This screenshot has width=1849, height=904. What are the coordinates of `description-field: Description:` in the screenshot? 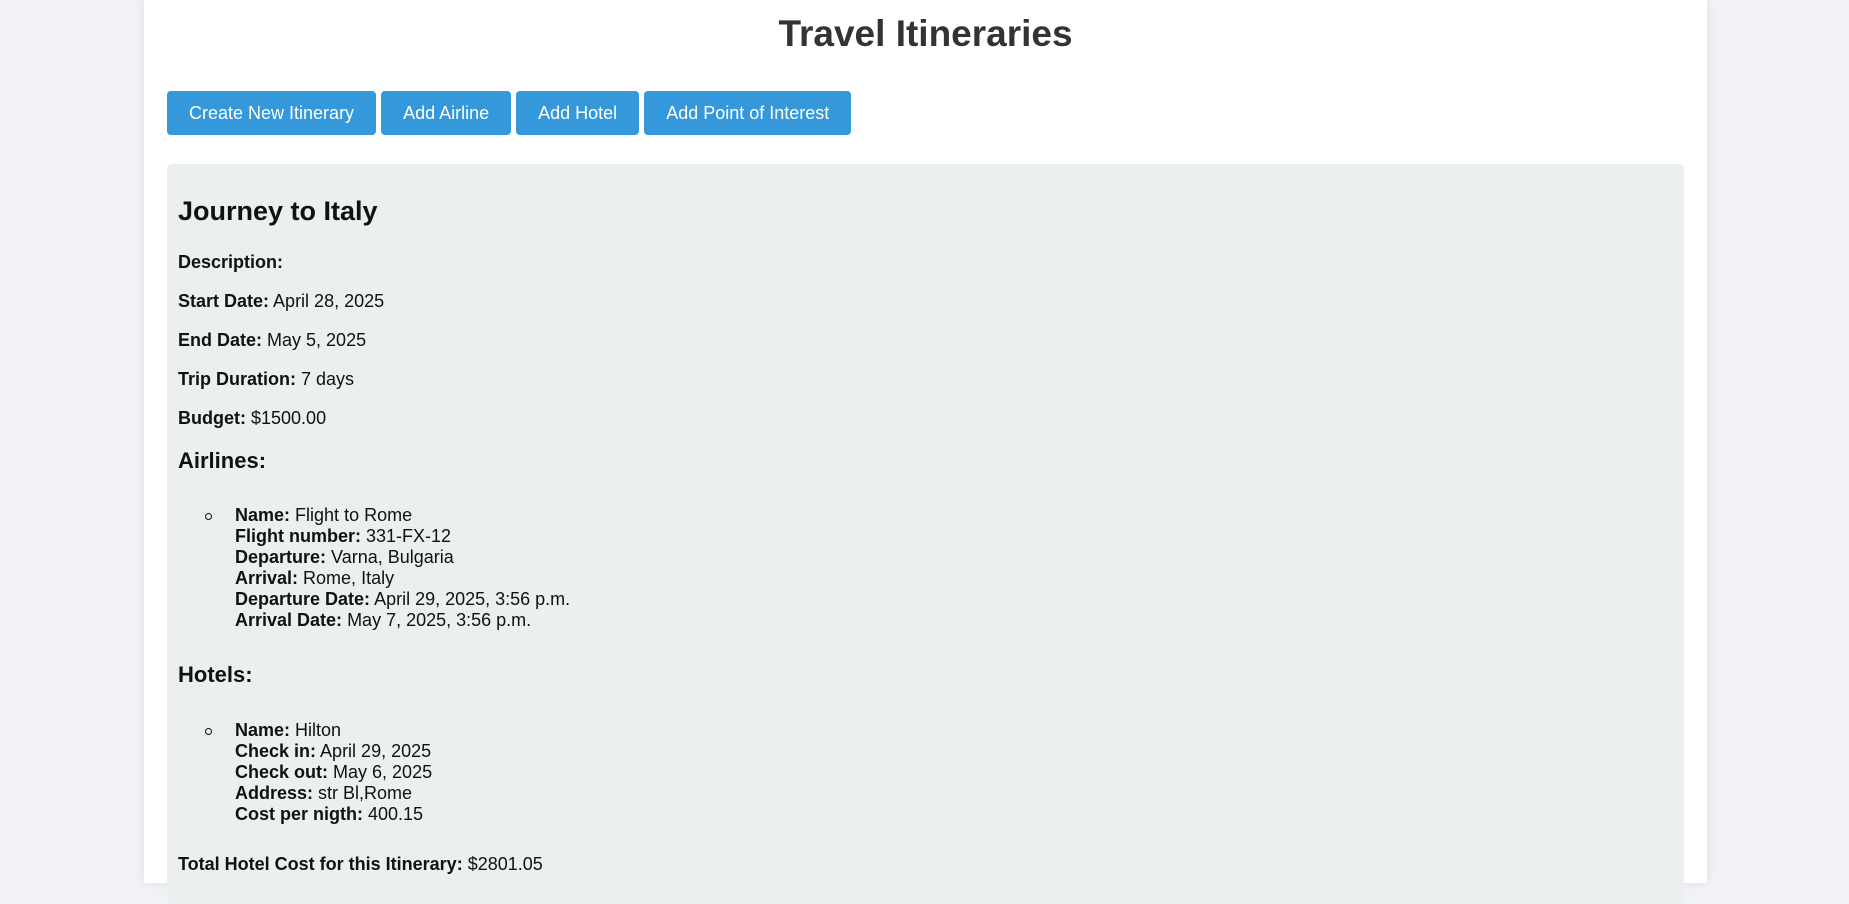 It's located at (230, 262).